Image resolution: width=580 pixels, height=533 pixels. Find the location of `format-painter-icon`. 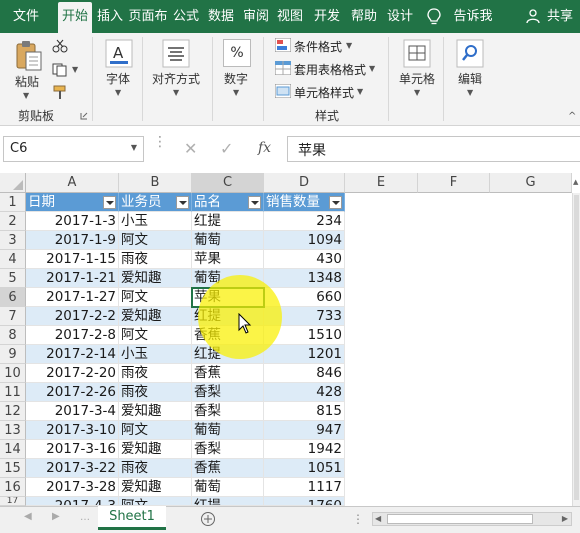

format-painter-icon is located at coordinates (60, 93).